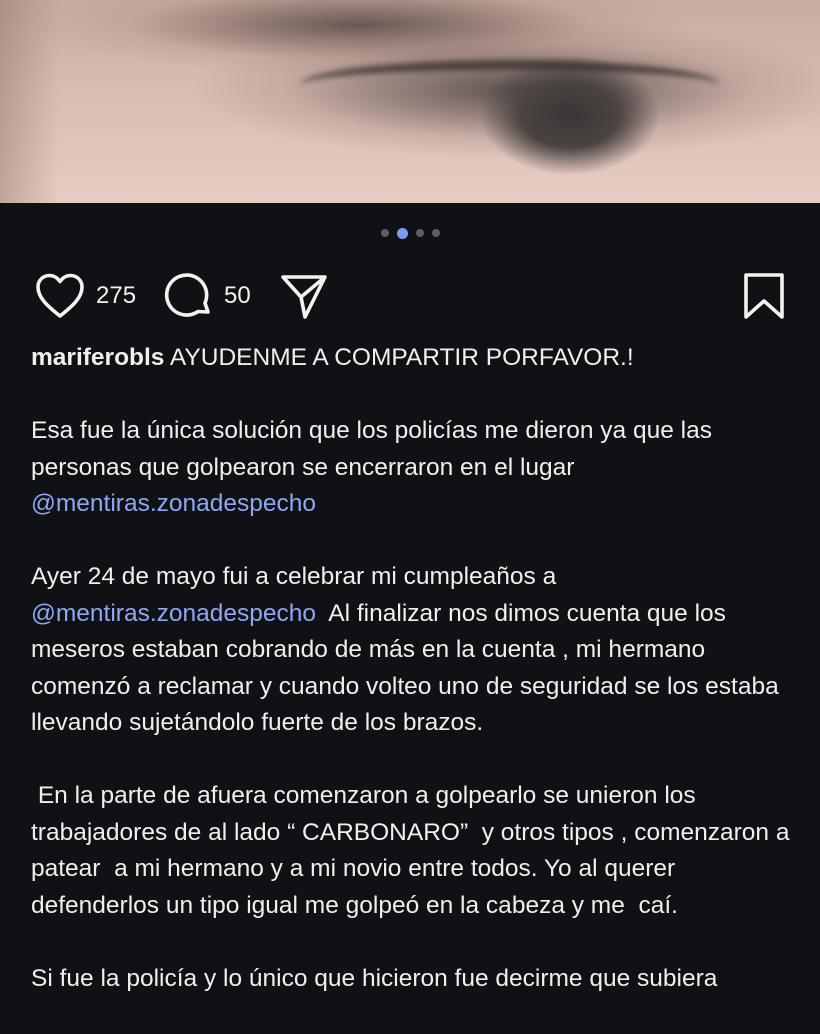 The height and width of the screenshot is (1034, 820). I want to click on bookmark-icon, so click(764, 296).